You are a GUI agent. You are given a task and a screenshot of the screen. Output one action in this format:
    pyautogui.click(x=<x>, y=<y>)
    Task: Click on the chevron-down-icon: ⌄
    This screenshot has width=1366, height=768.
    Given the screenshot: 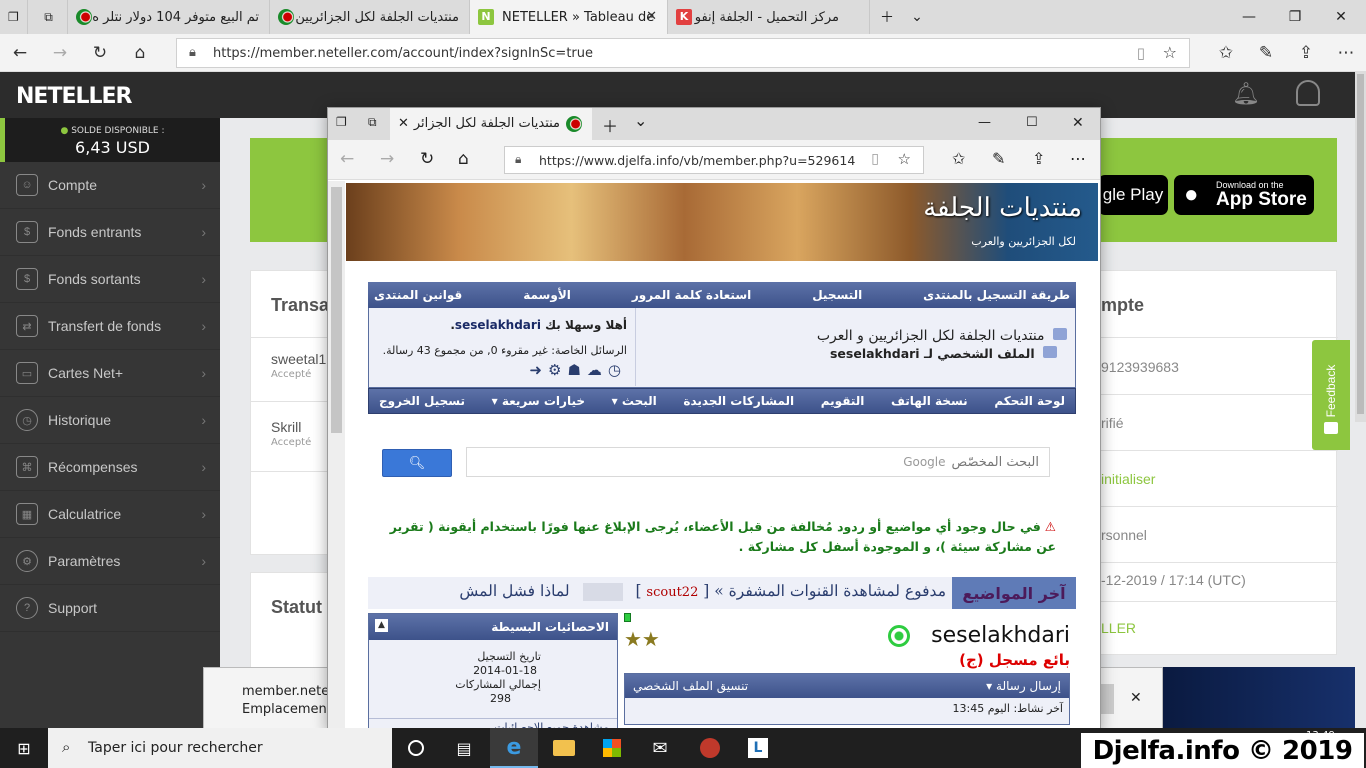 What is the action you would take?
    pyautogui.click(x=640, y=120)
    